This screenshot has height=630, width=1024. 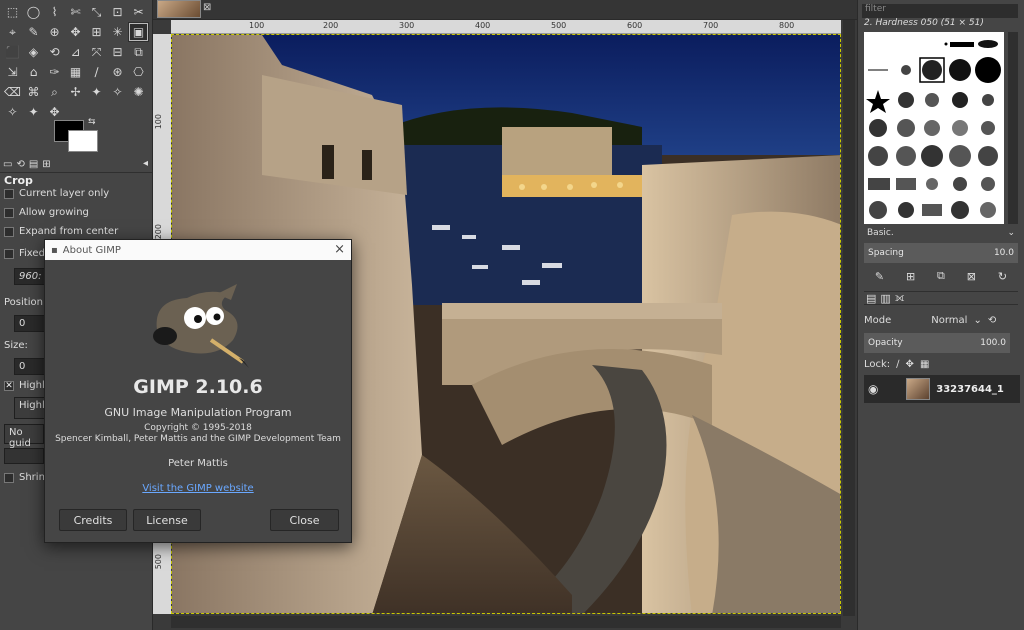 What do you see at coordinates (198, 250) in the screenshot?
I see `about-dialog-titlebar: ▪ About GIMP` at bounding box center [198, 250].